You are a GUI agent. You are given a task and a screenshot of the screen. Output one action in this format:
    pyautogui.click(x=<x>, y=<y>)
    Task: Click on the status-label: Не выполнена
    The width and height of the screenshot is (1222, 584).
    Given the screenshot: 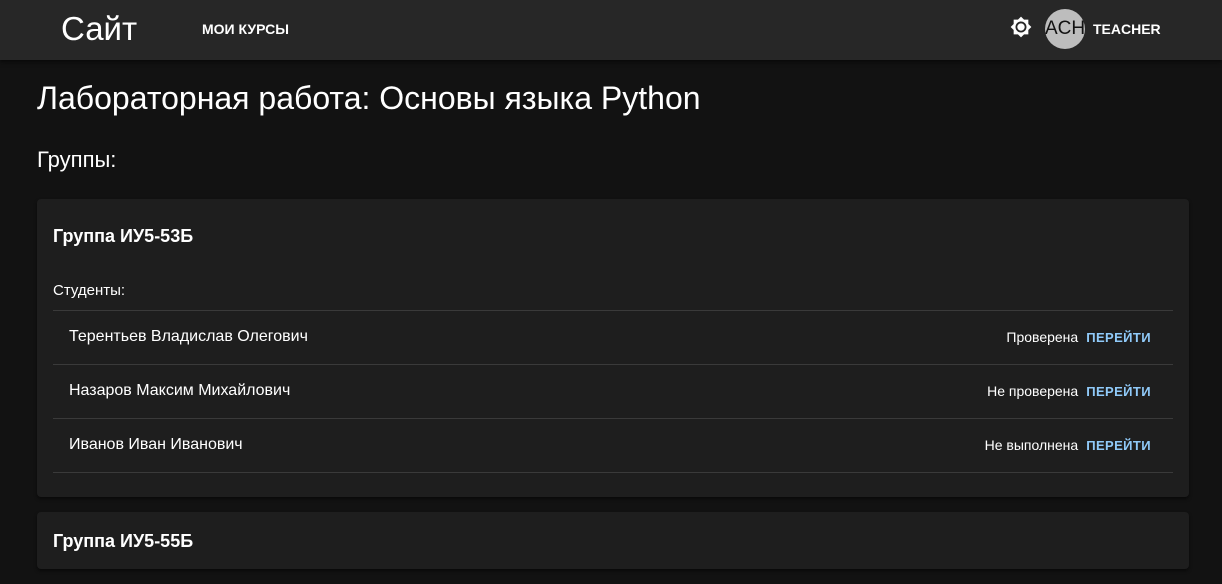 What is the action you would take?
    pyautogui.click(x=1031, y=445)
    